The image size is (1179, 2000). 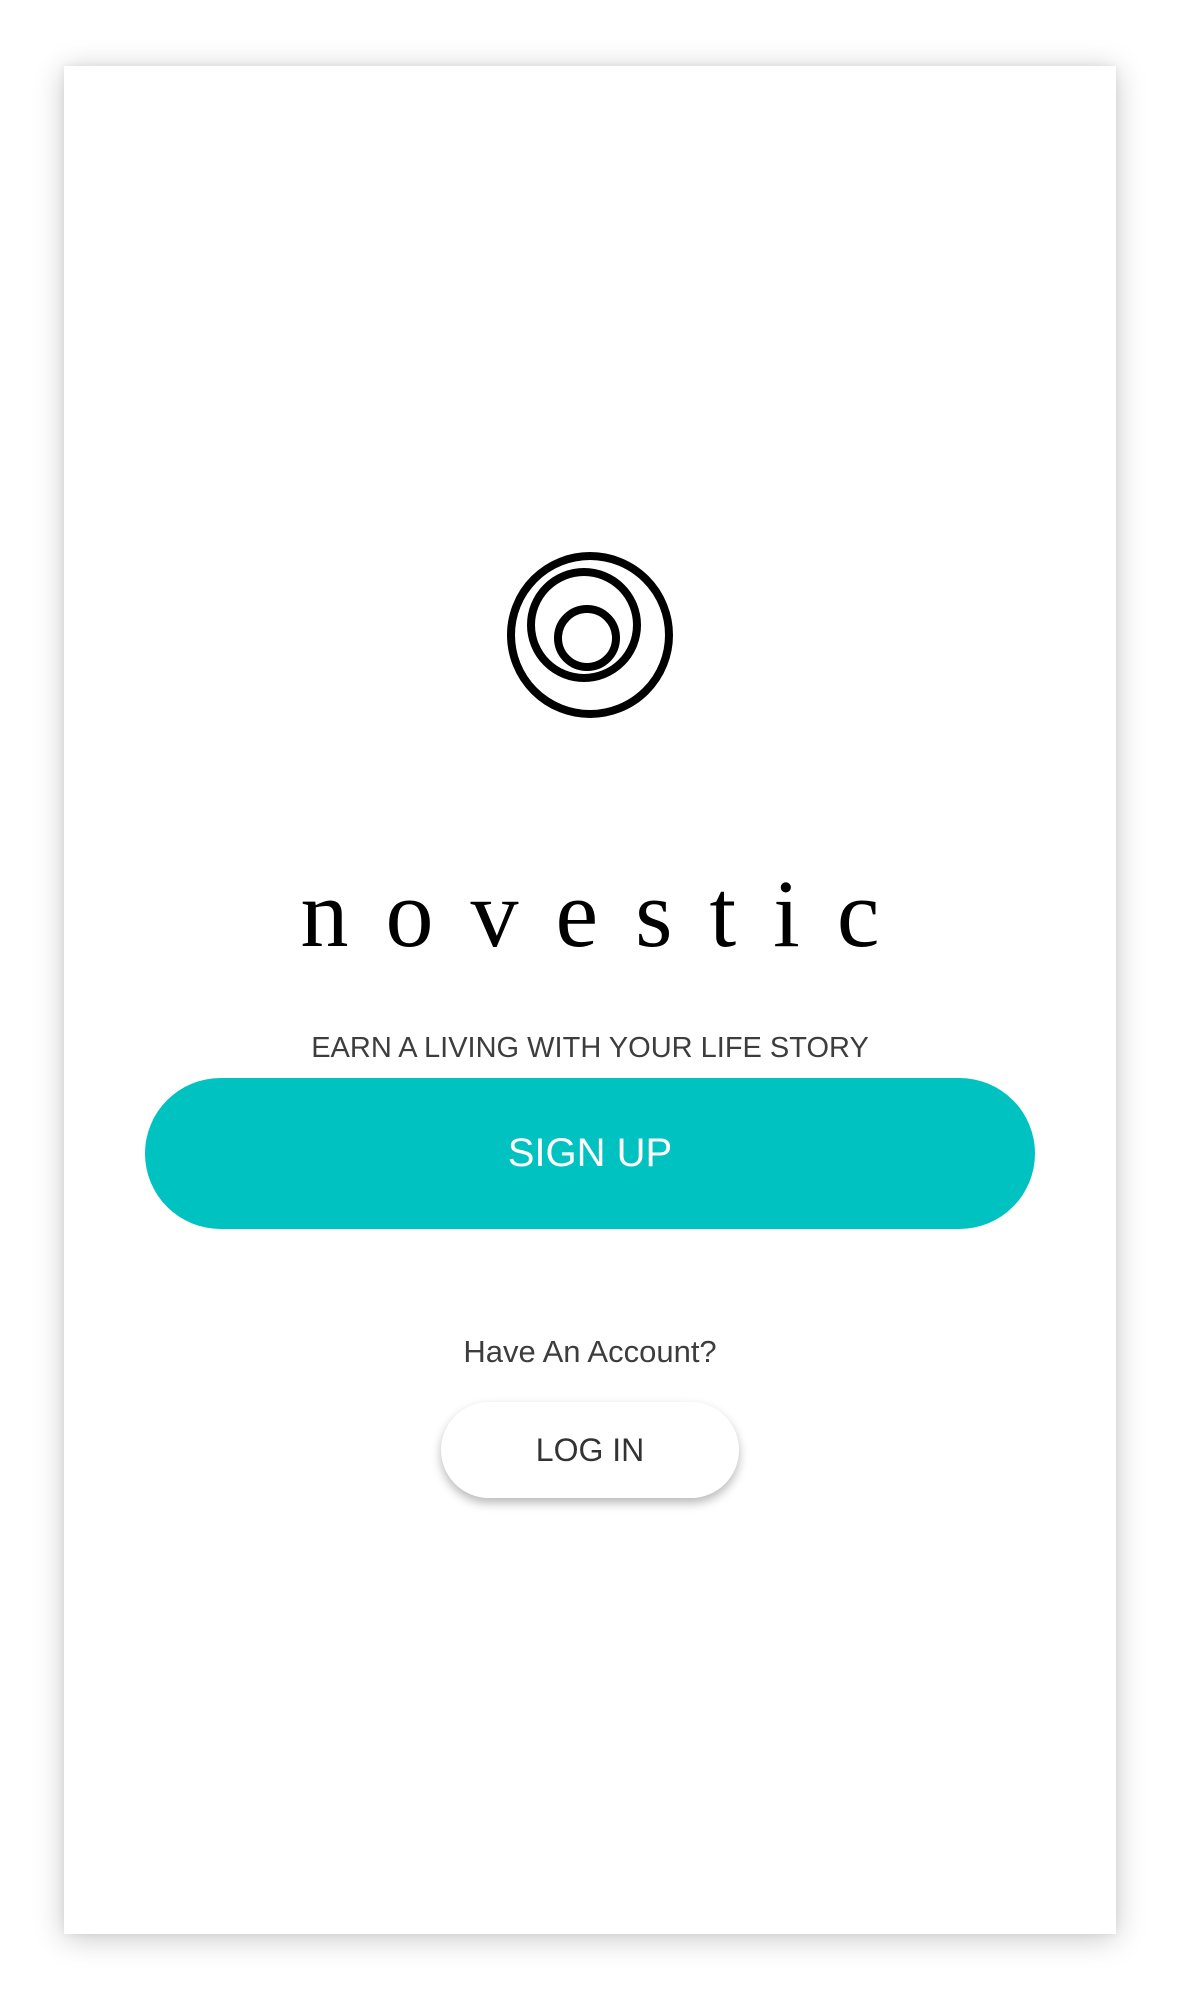 I want to click on tagline: EARN A LIVING WITH YOUR LIFE STORY, so click(x=590, y=1048).